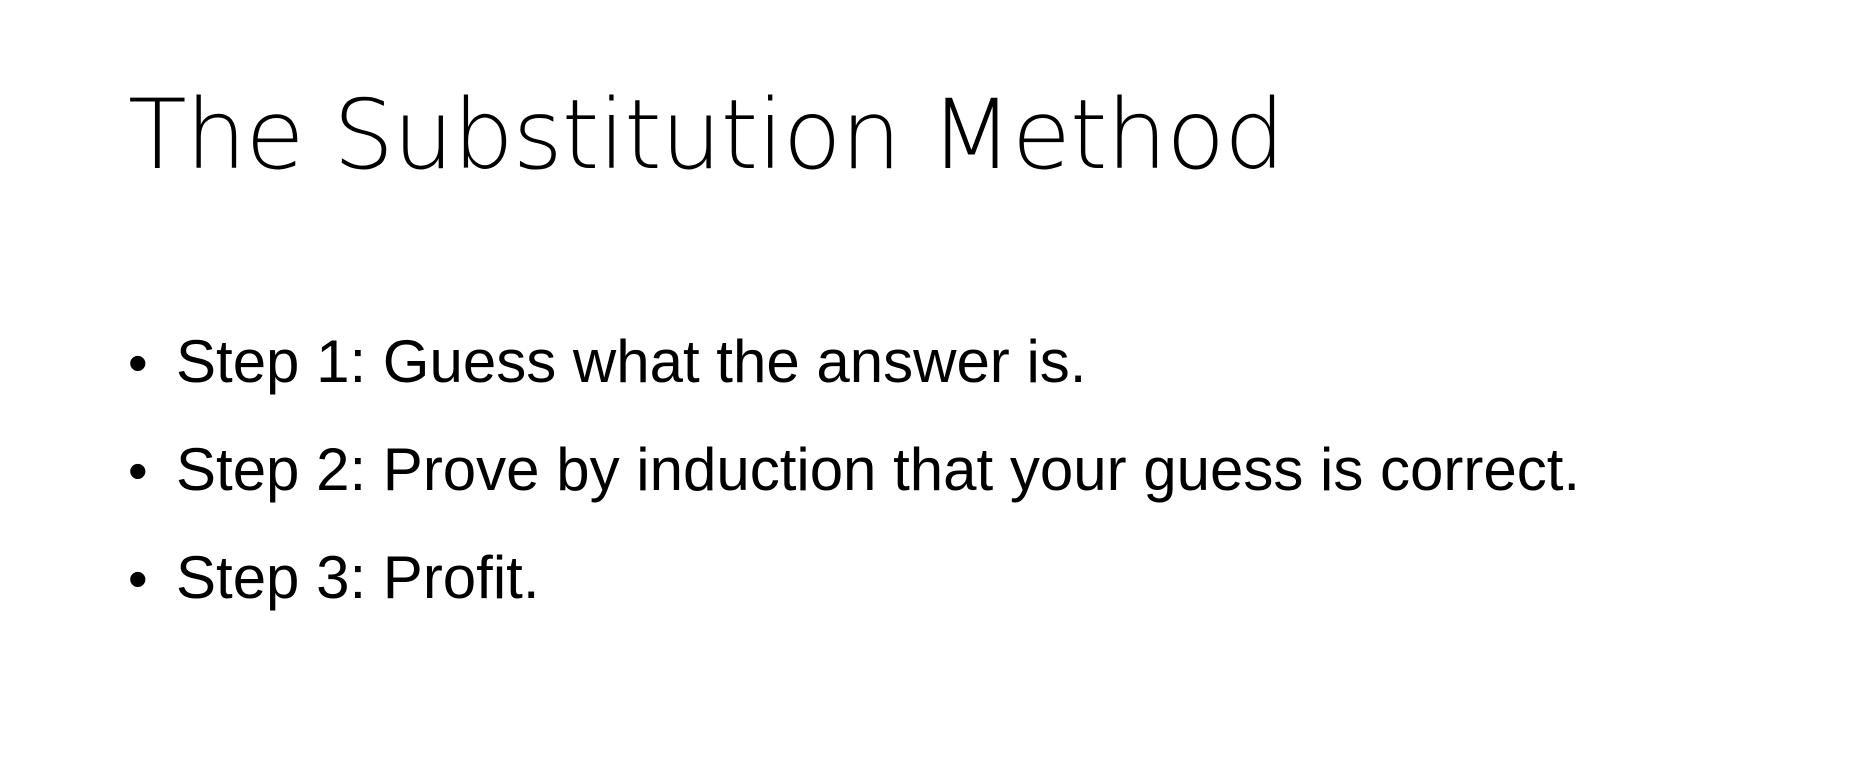 The width and height of the screenshot is (1856, 772). Describe the element at coordinates (706, 135) in the screenshot. I see `slide-title: The Substitution Method` at that location.